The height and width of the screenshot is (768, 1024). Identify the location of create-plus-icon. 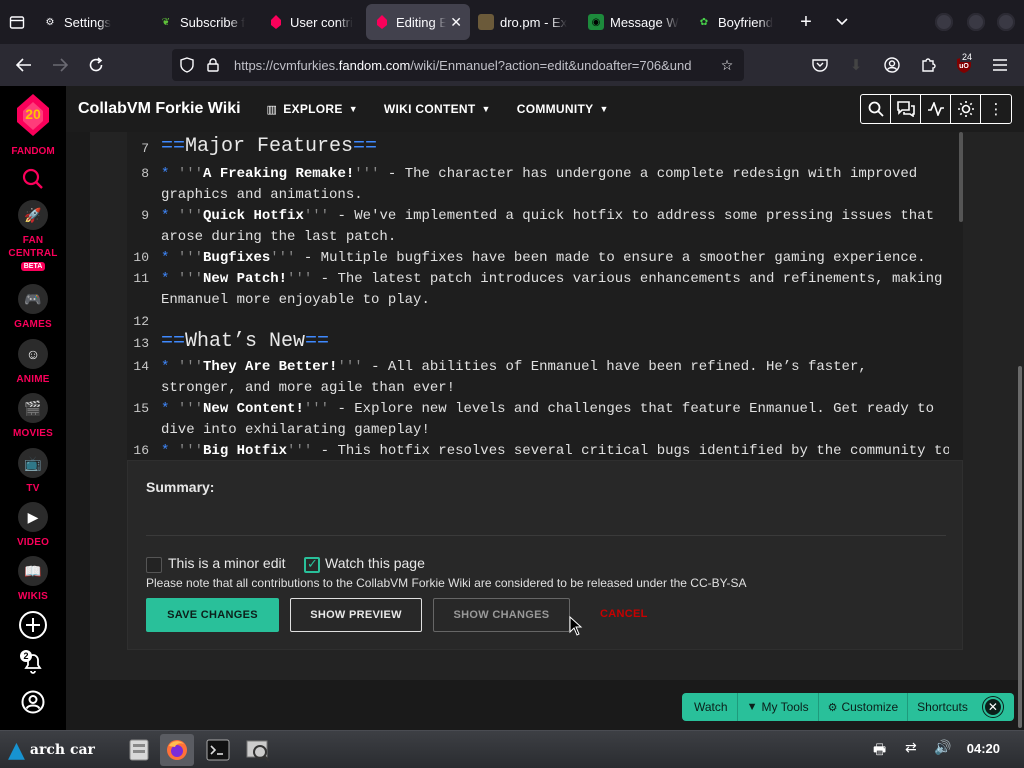
(33, 627).